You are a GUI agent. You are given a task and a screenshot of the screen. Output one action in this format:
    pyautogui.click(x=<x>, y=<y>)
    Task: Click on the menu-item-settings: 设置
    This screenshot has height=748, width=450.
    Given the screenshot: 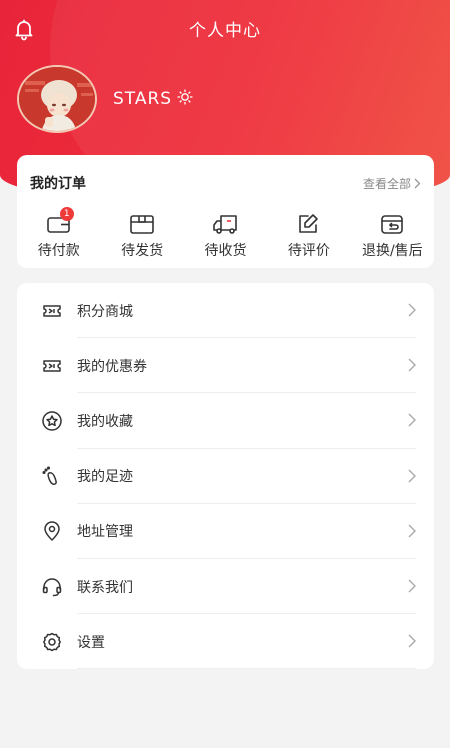 What is the action you would take?
    pyautogui.click(x=225, y=642)
    